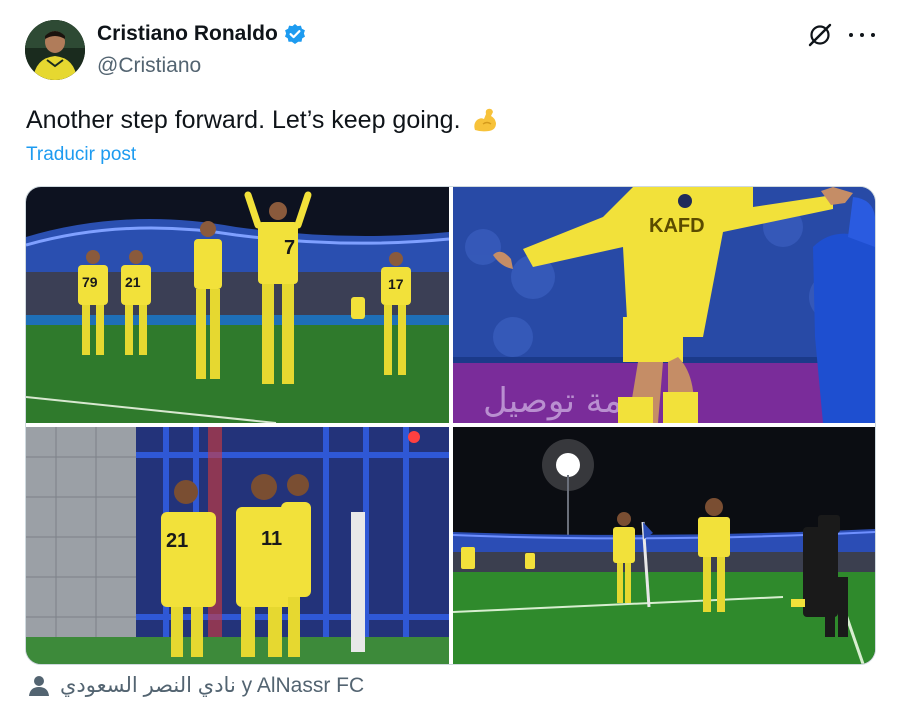 The height and width of the screenshot is (702, 917). Describe the element at coordinates (177, 541) in the screenshot. I see `jersey-number-21b: 21` at that location.